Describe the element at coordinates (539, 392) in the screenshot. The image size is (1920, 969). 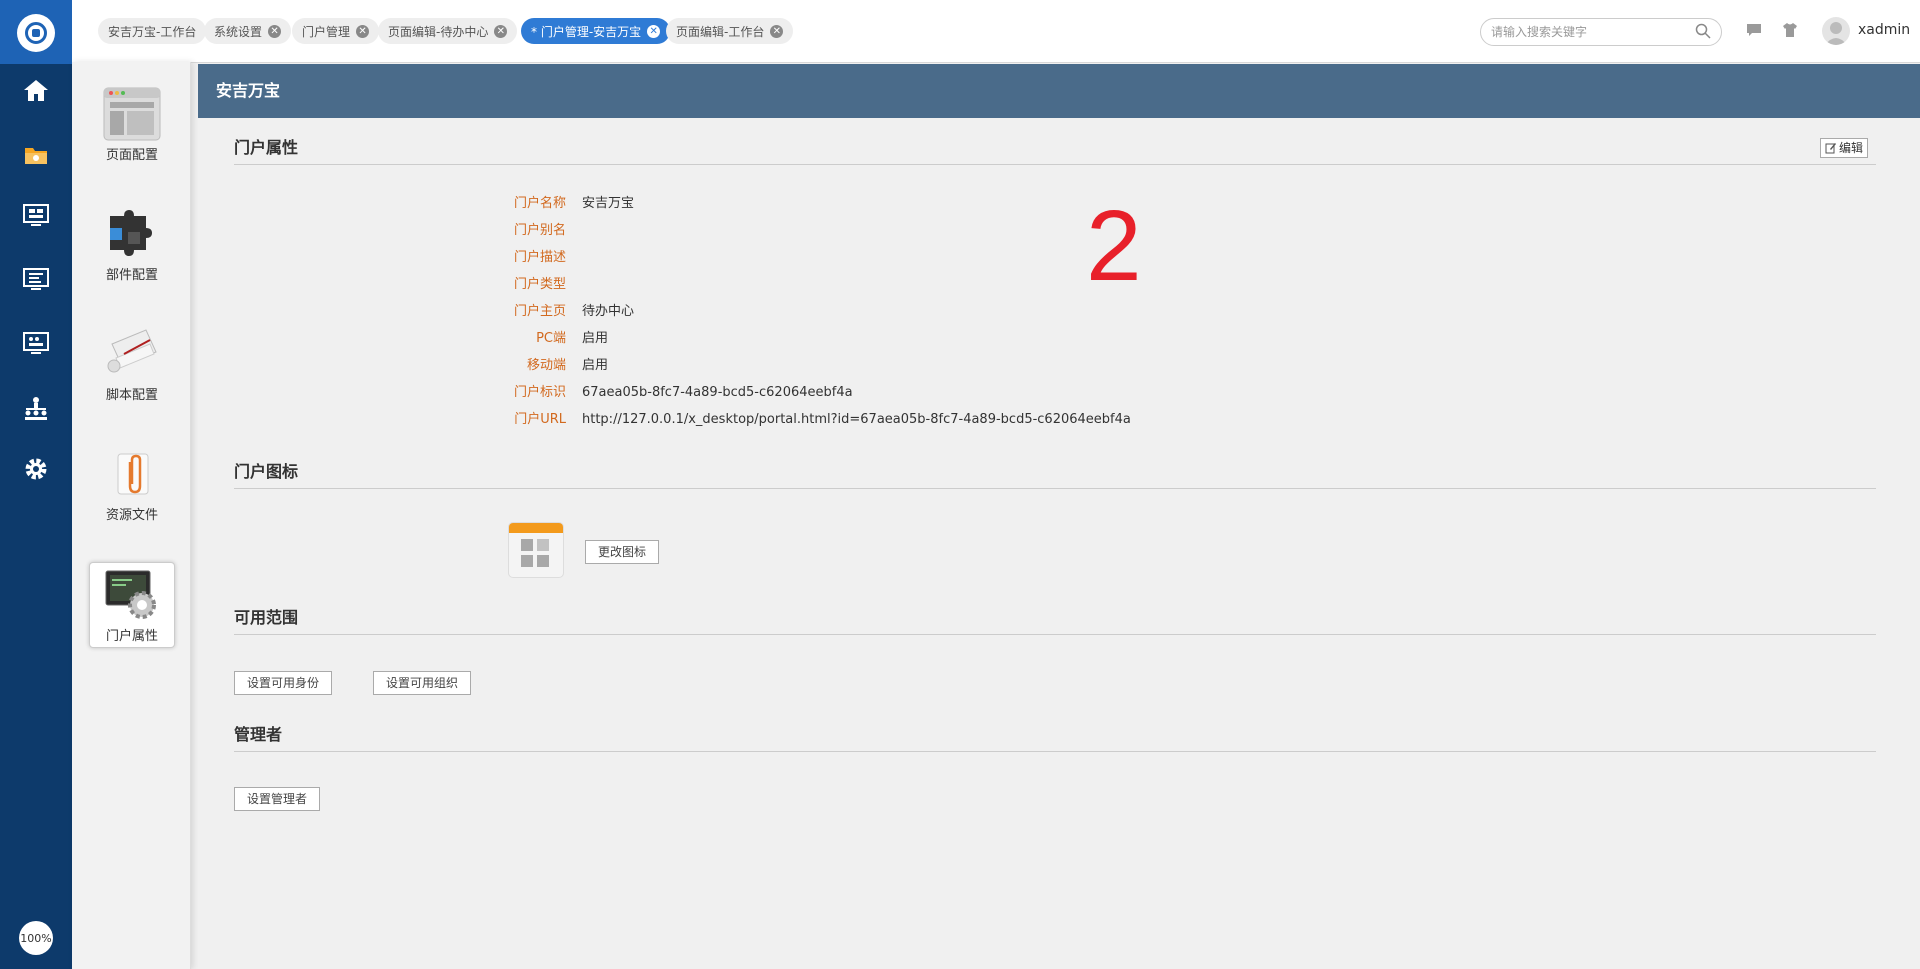
I see `prop-key: 门户标识` at that location.